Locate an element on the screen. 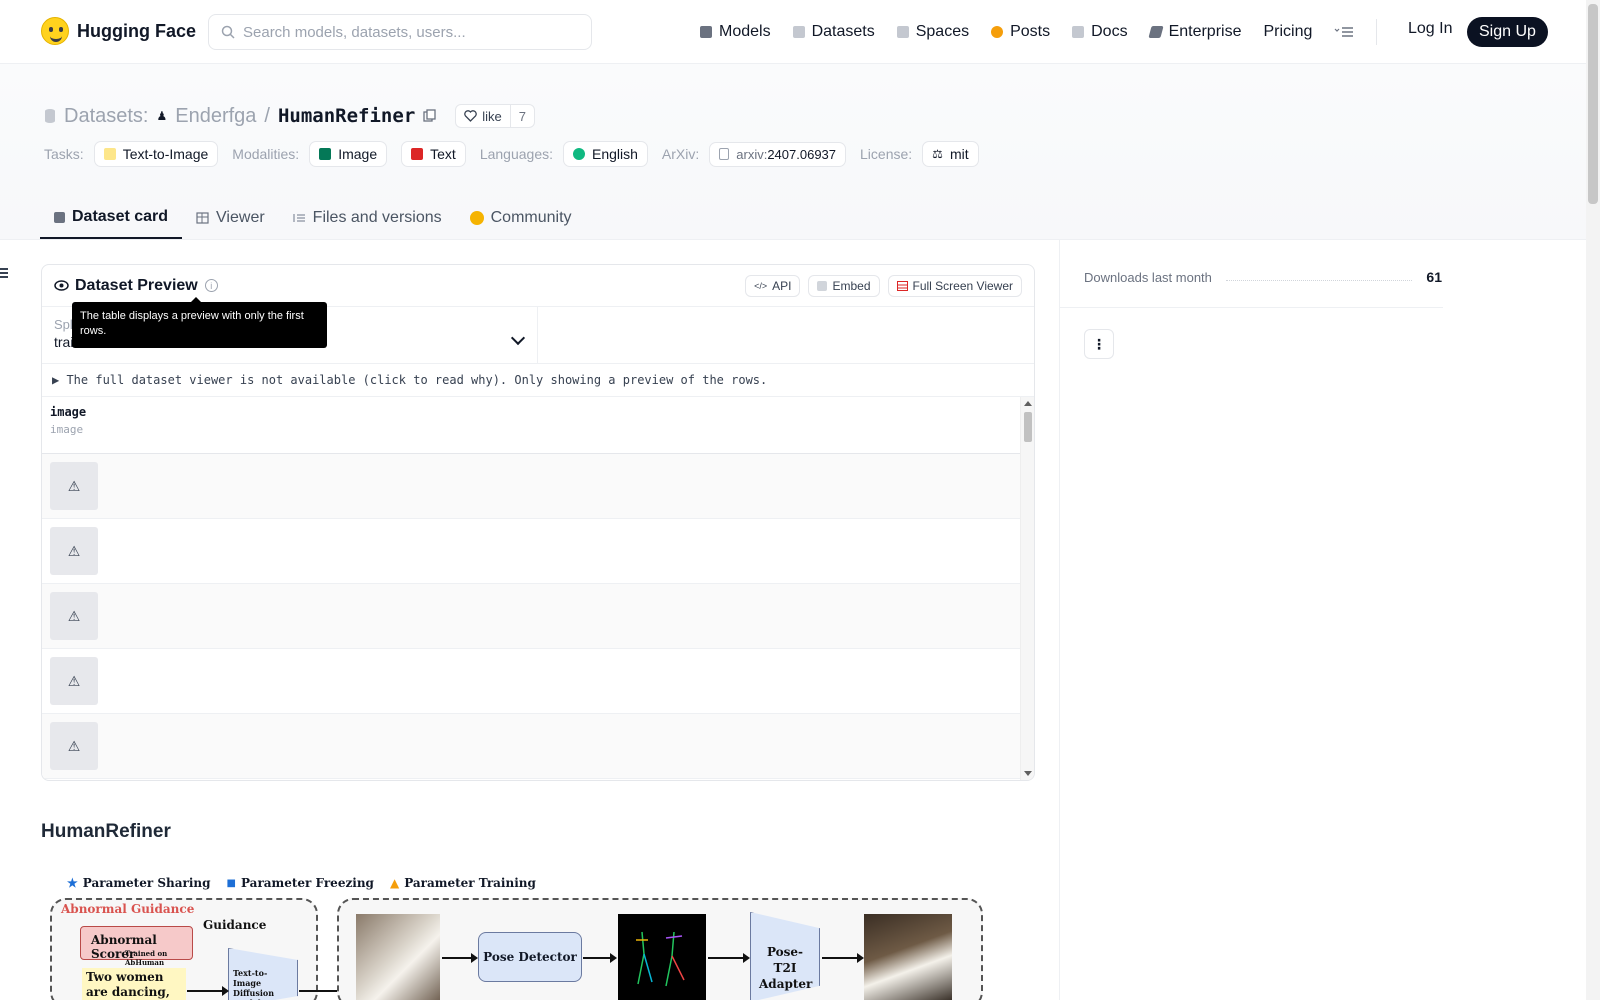  sidebar-toggle-icon is located at coordinates (5, 275).